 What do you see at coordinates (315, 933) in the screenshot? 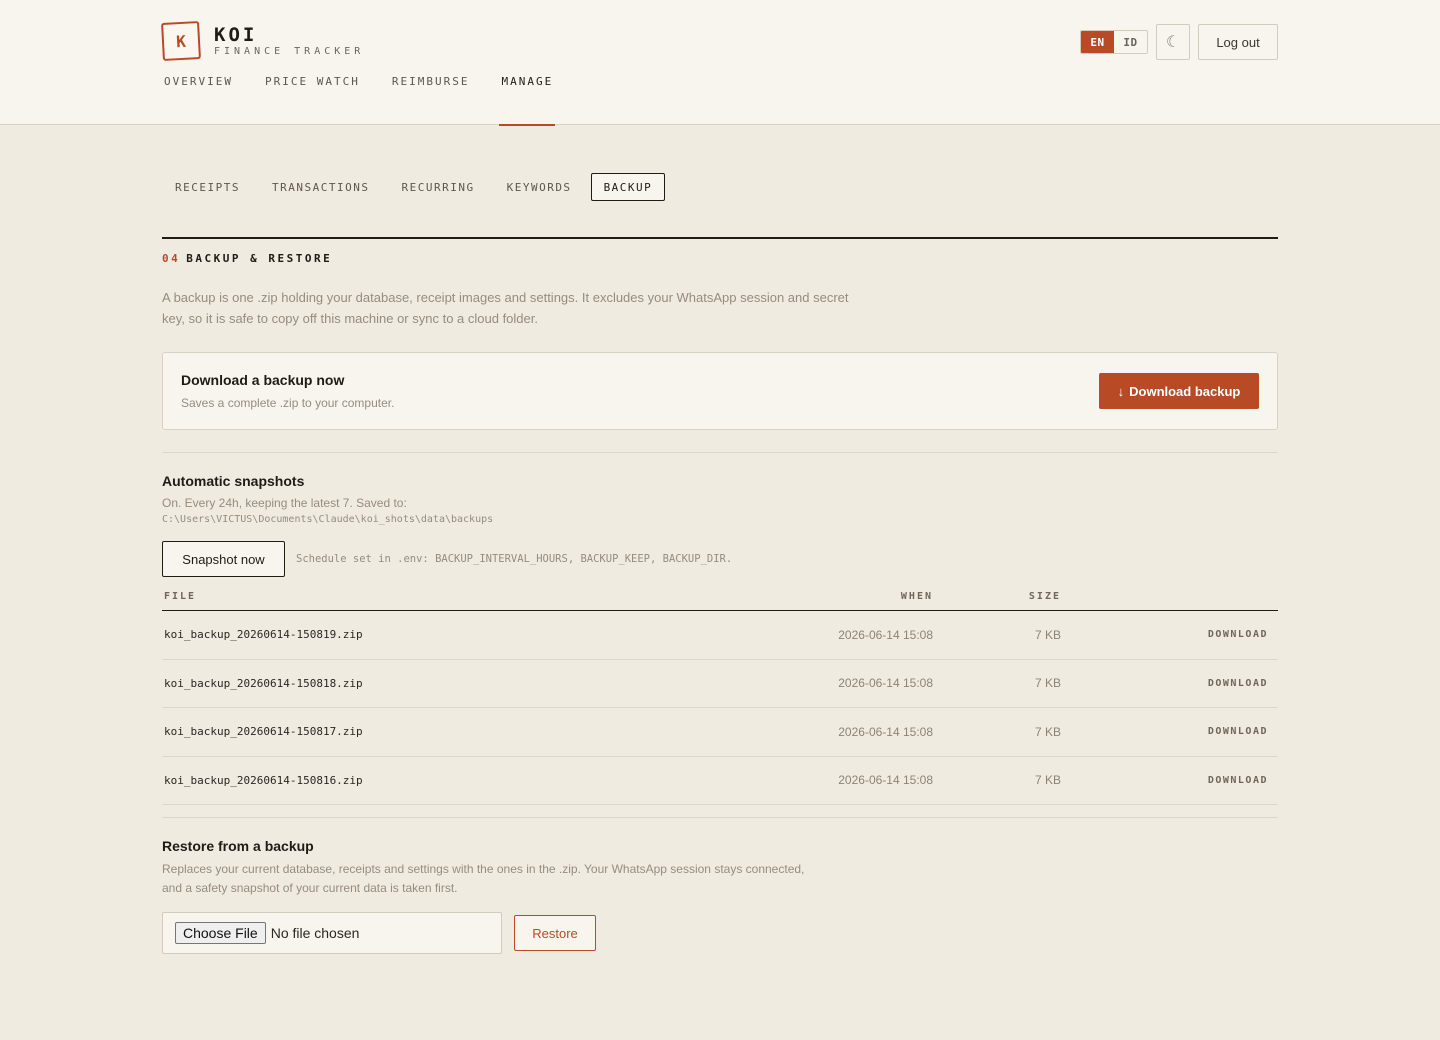
I see `file-status: No file chosen` at bounding box center [315, 933].